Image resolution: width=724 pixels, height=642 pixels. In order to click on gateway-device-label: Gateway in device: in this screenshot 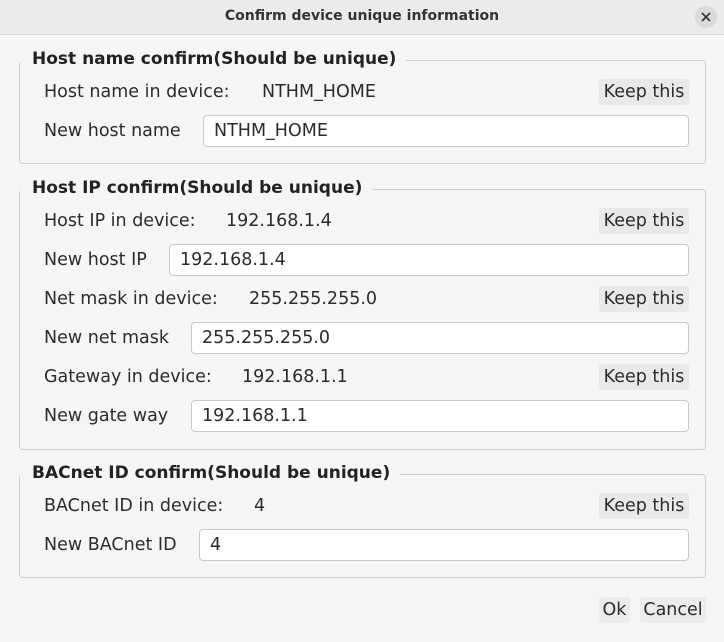, I will do `click(128, 377)`.